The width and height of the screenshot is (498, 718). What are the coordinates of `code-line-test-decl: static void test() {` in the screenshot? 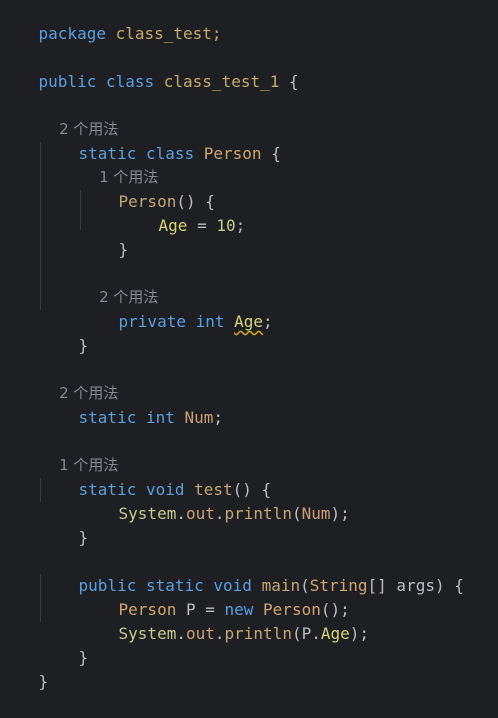 It's located at (156, 476).